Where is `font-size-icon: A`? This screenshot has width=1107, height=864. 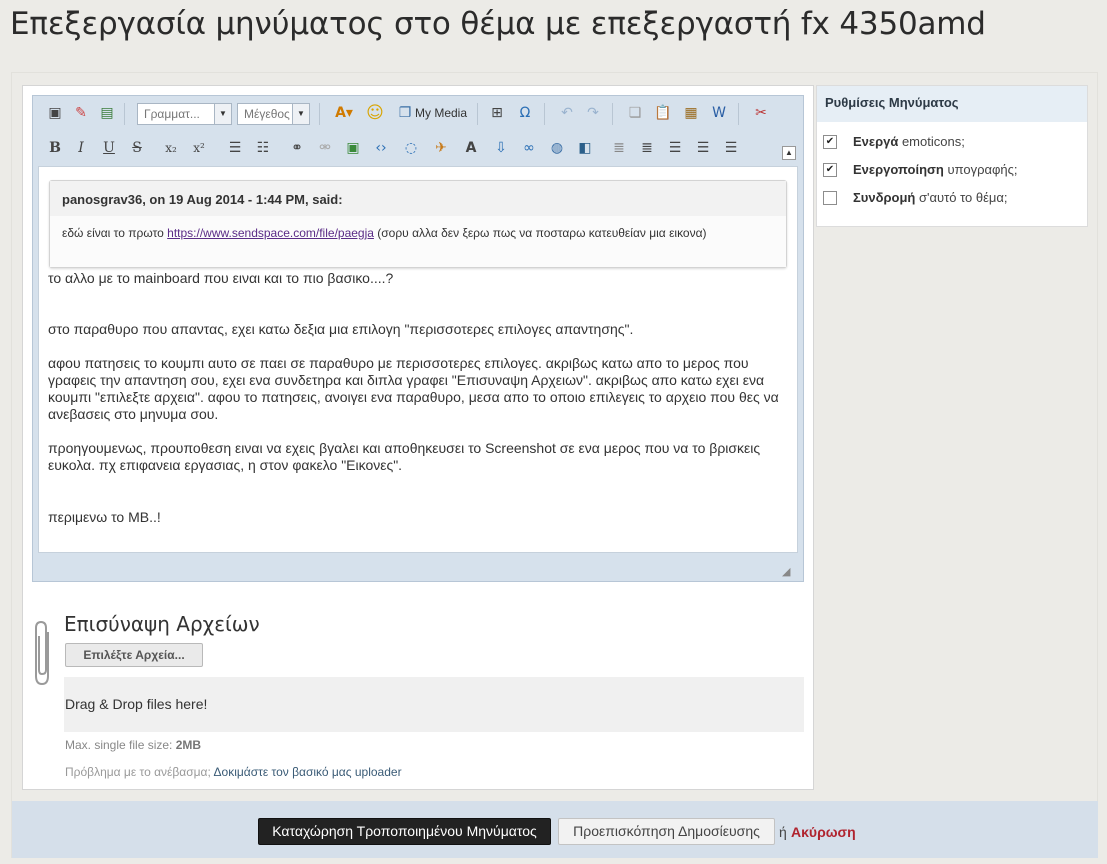
font-size-icon: A is located at coordinates (471, 148).